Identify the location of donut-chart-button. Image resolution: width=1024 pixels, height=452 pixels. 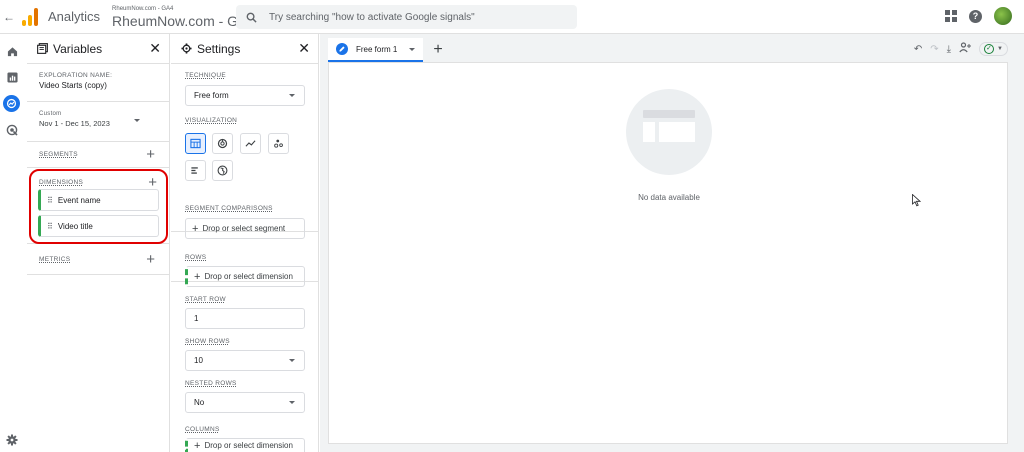
(222, 143).